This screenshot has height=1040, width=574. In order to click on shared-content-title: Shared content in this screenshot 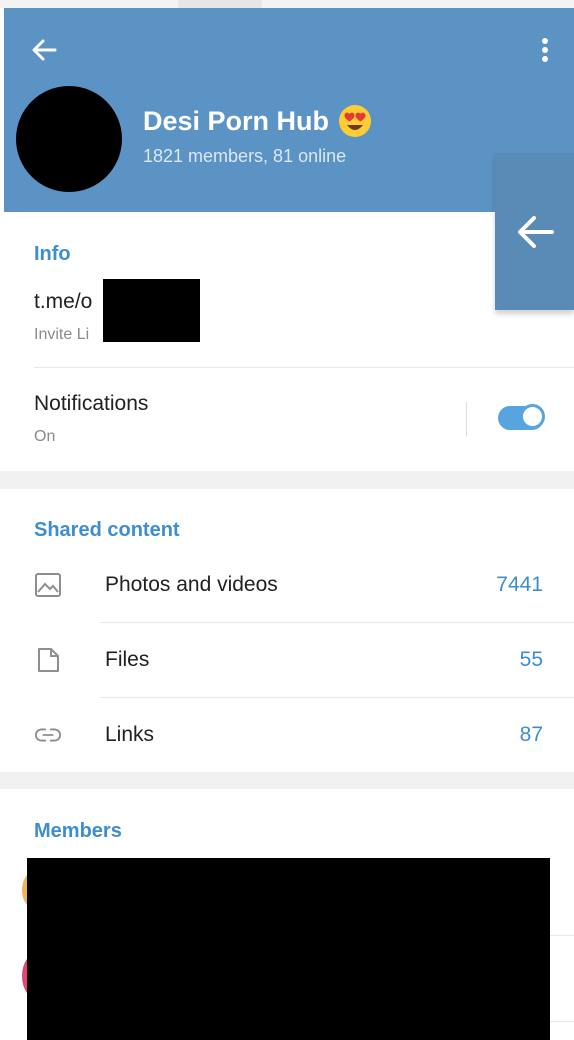, I will do `click(107, 530)`.